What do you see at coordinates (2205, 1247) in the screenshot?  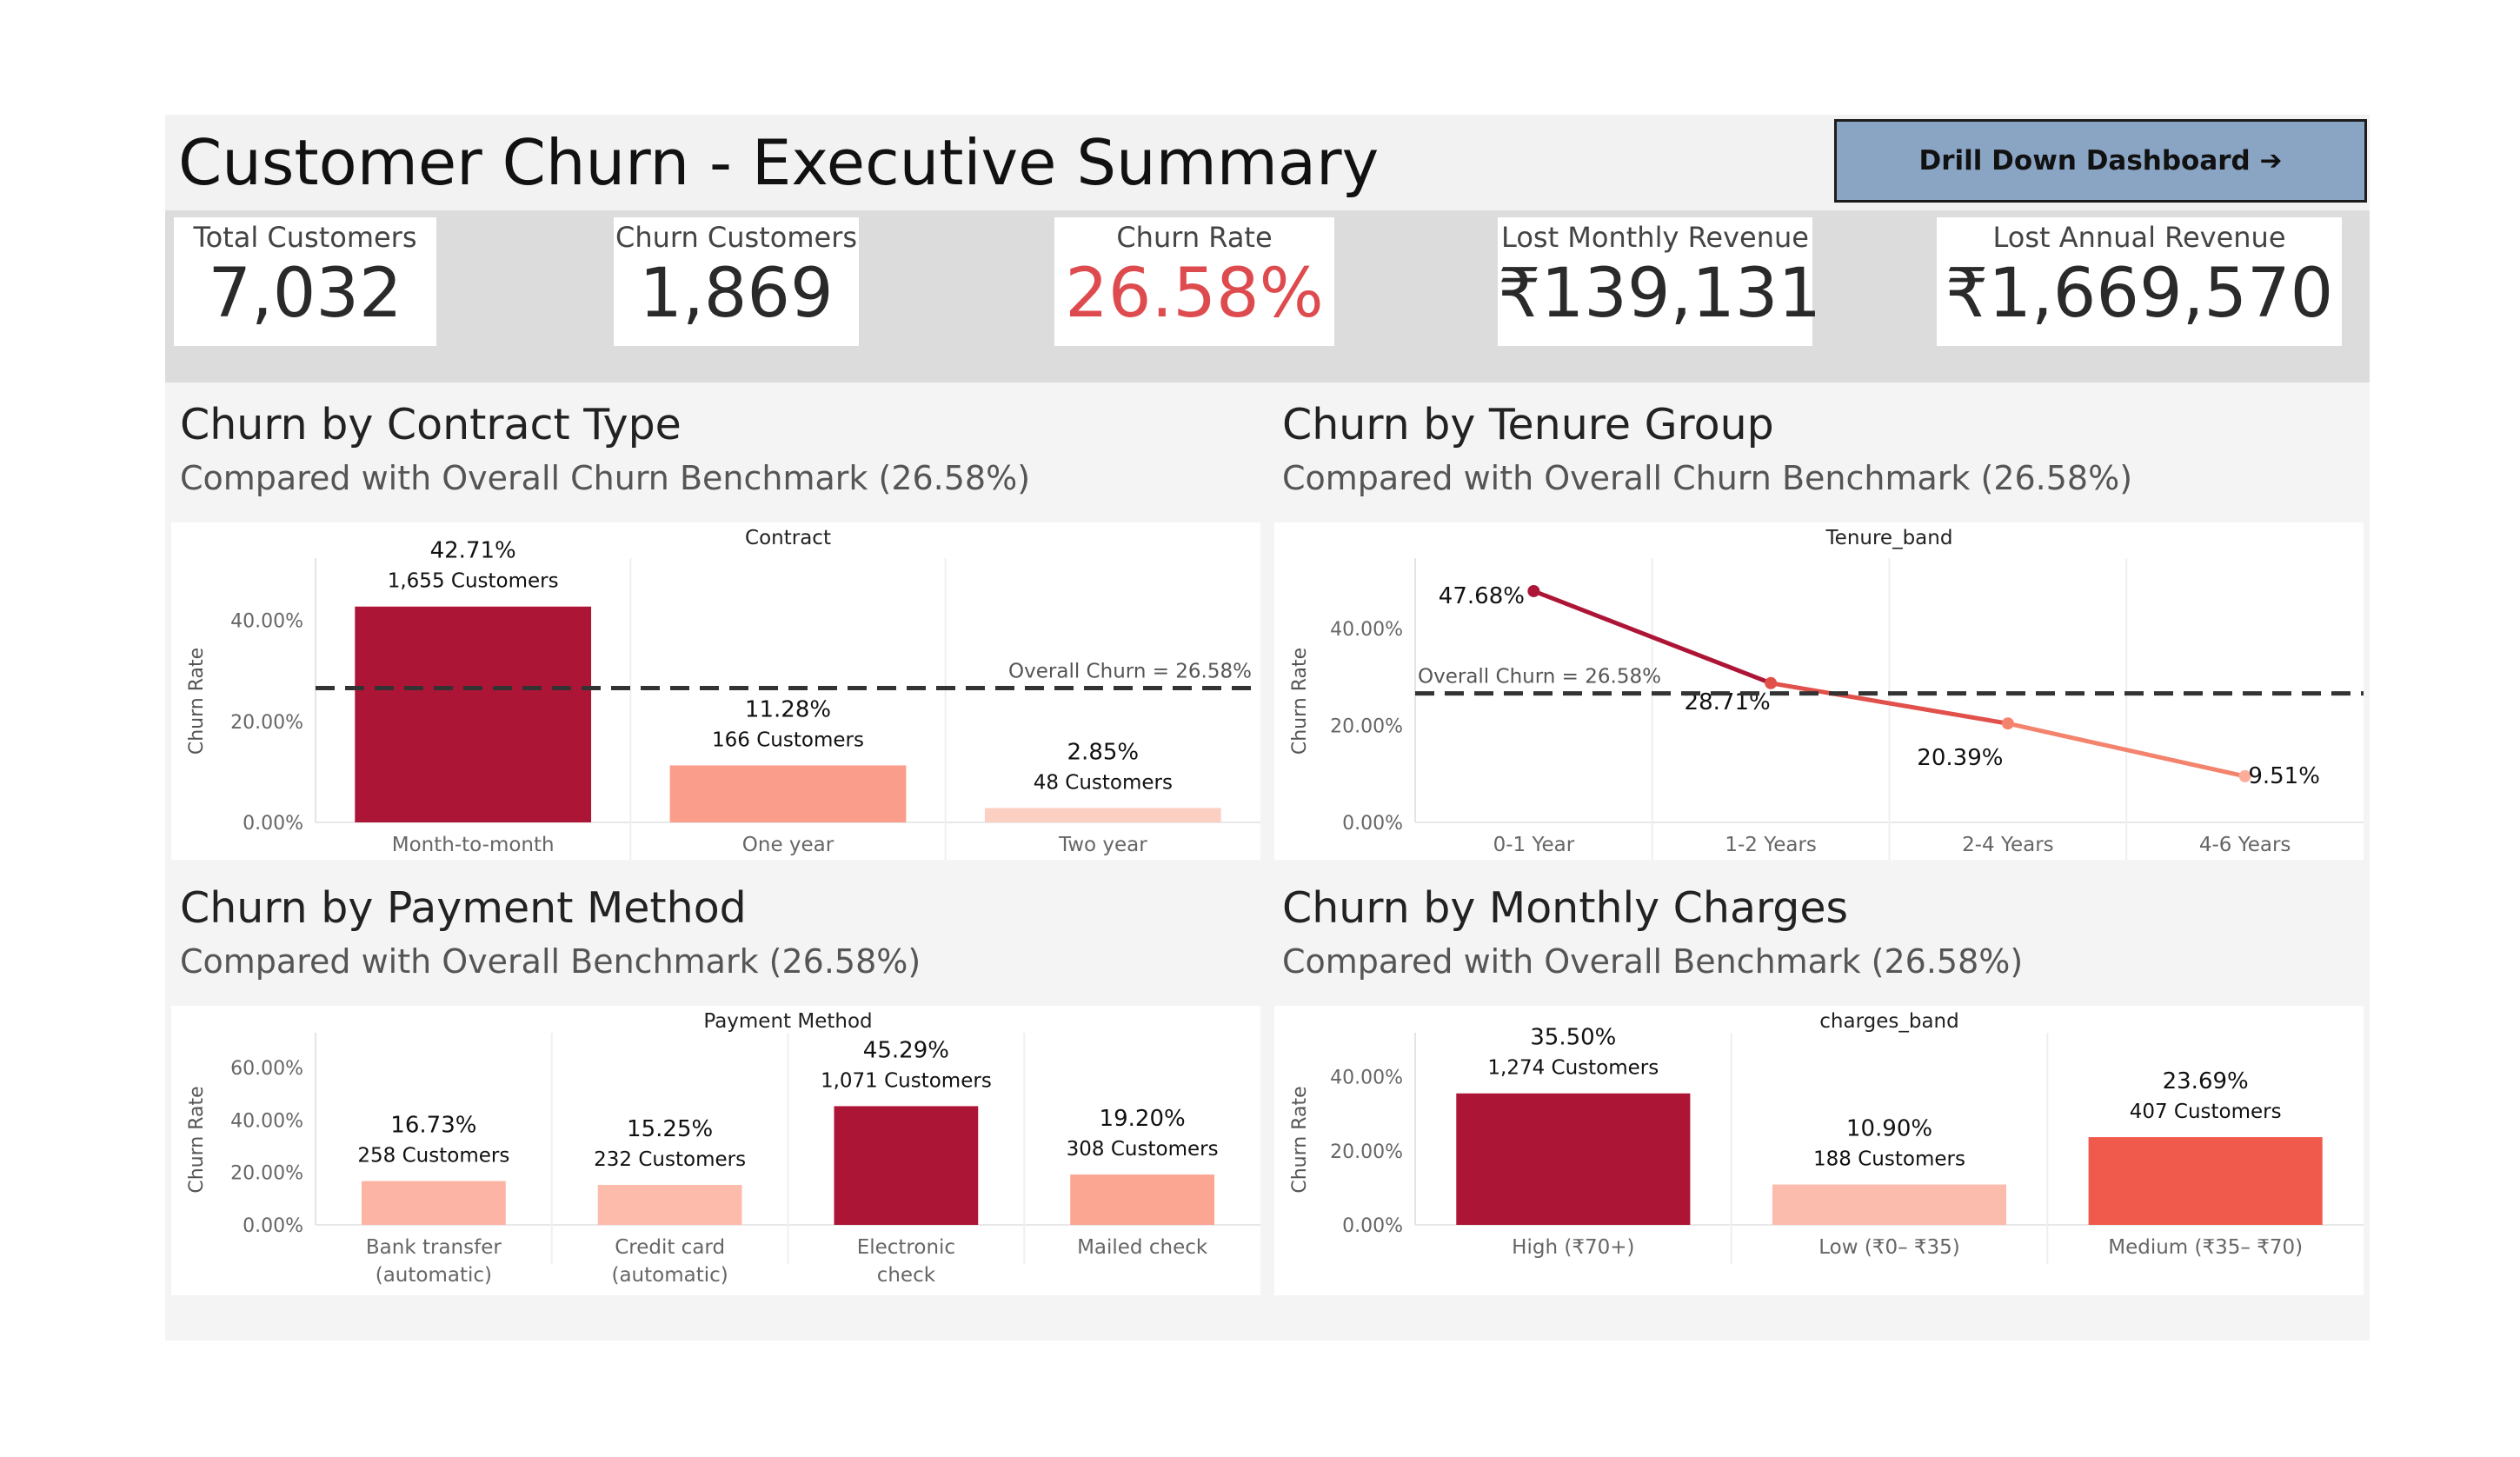 I see `x-tick-label: Medium (₹35– ₹70)` at bounding box center [2205, 1247].